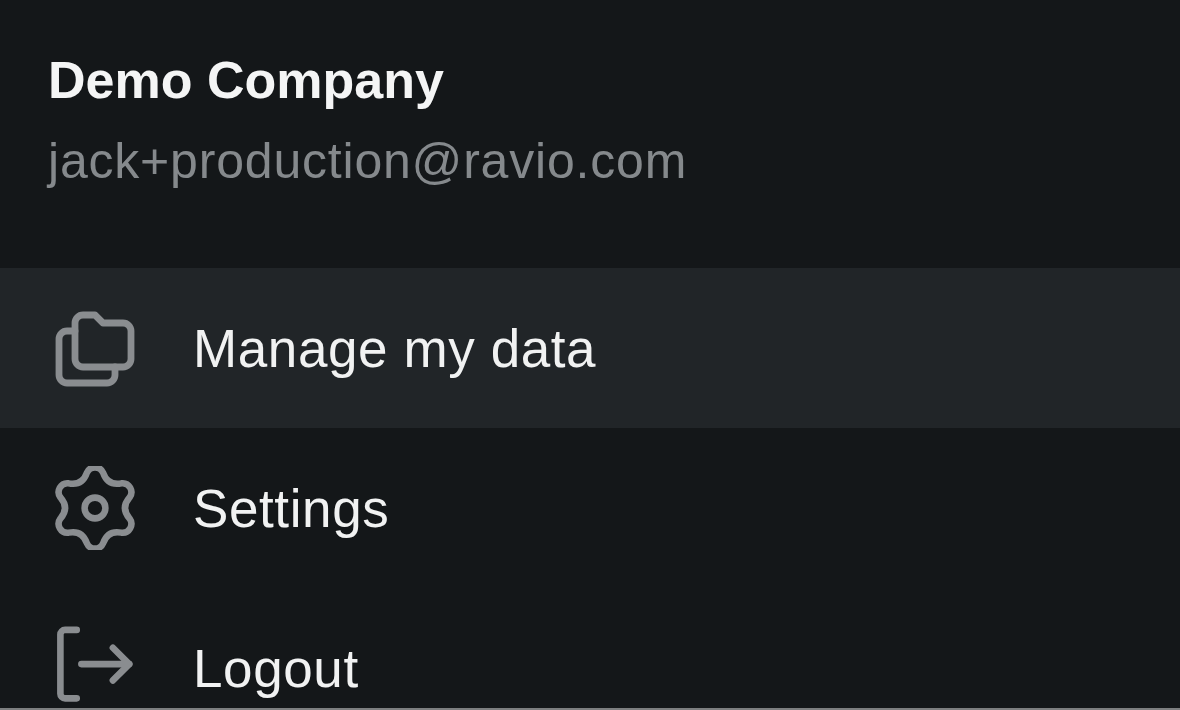 The width and height of the screenshot is (1180, 710). What do you see at coordinates (246, 80) in the screenshot?
I see `company-name: Demo Company` at bounding box center [246, 80].